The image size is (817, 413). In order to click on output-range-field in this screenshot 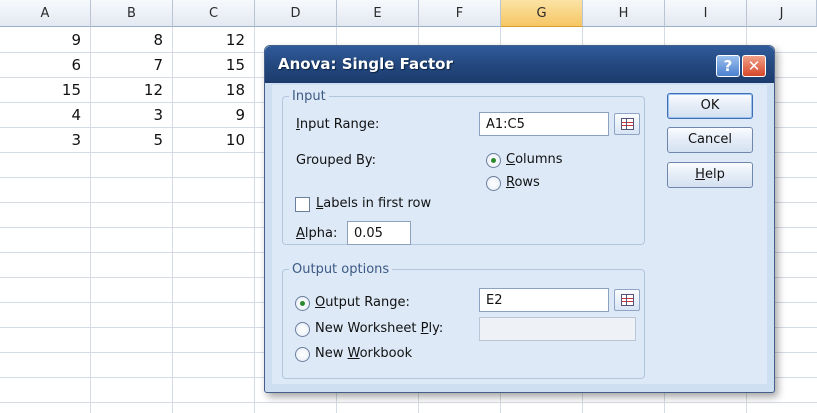, I will do `click(544, 300)`.